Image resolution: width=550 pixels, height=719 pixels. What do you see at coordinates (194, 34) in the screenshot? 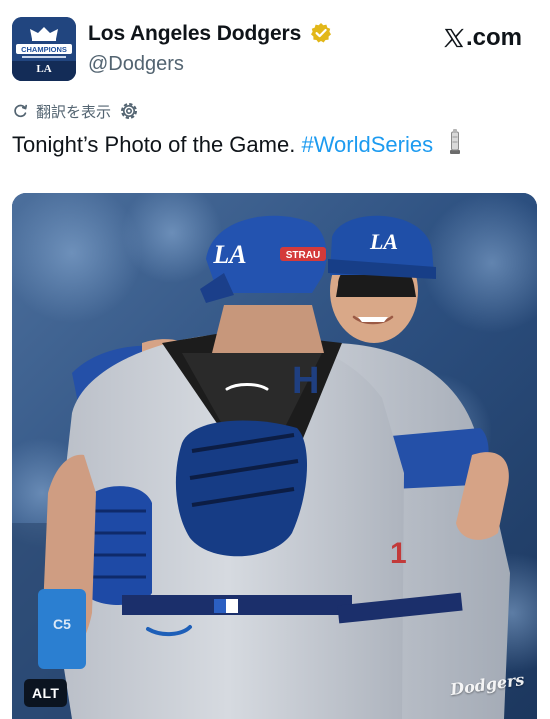
I see `display-name: Los Angeles Dodgers` at bounding box center [194, 34].